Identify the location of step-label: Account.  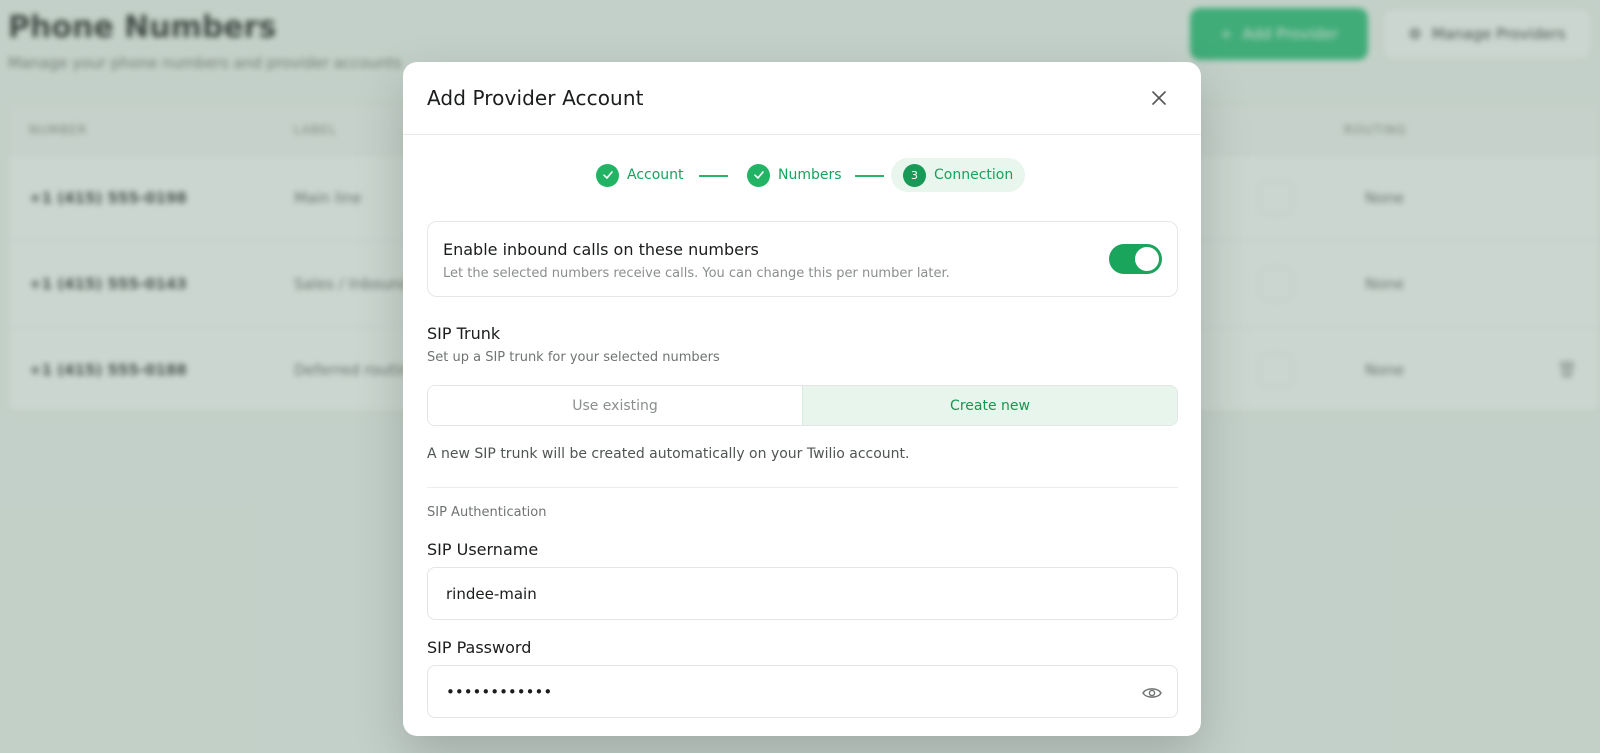
(655, 175).